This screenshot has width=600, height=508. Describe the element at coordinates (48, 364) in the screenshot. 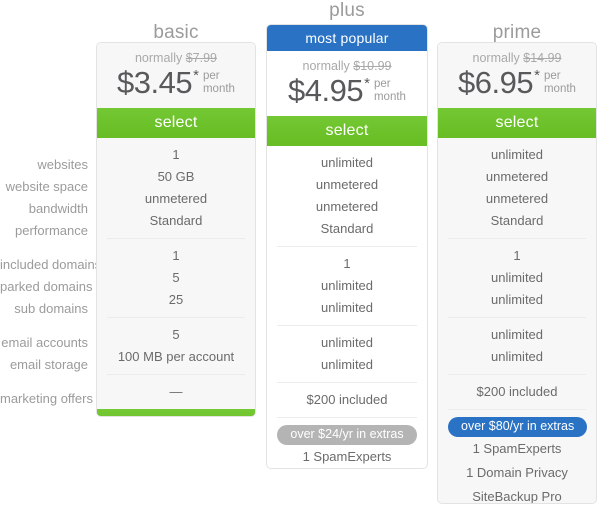

I see `feature-label-email-storage: email storage` at that location.